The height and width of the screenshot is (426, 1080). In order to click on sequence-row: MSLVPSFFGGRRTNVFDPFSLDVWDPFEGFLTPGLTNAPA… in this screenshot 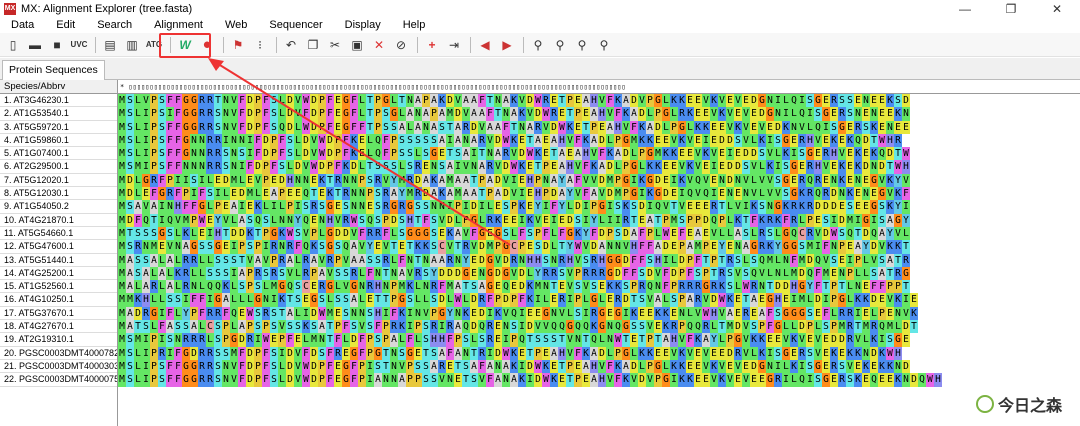, I will do `click(599, 101)`.